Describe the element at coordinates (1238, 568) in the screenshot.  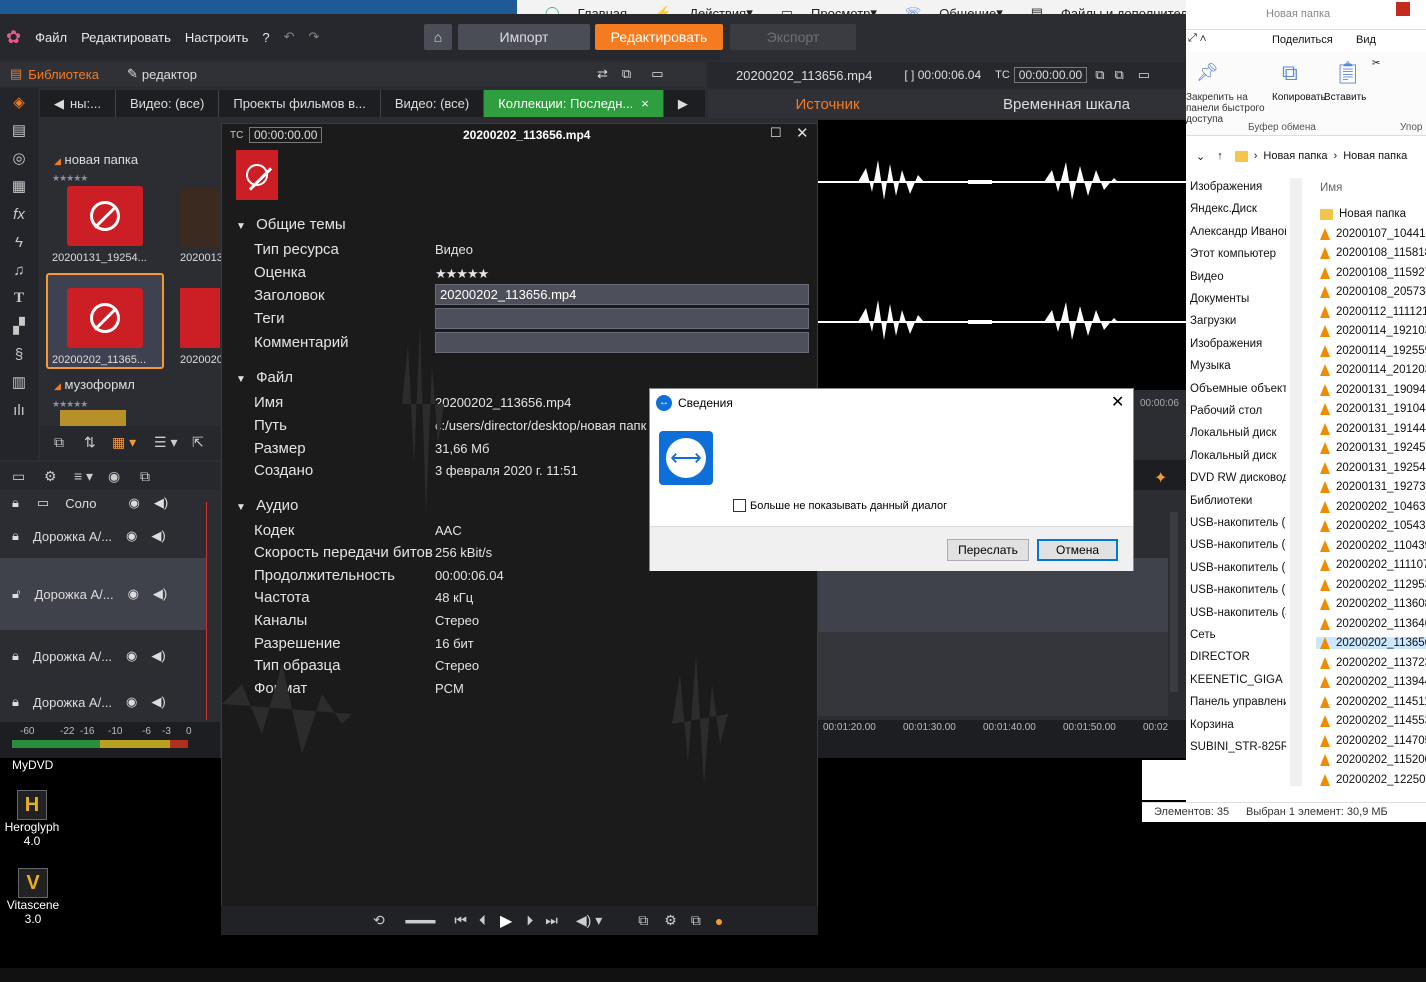
I see `nav-item: USB-накопитель (H` at that location.